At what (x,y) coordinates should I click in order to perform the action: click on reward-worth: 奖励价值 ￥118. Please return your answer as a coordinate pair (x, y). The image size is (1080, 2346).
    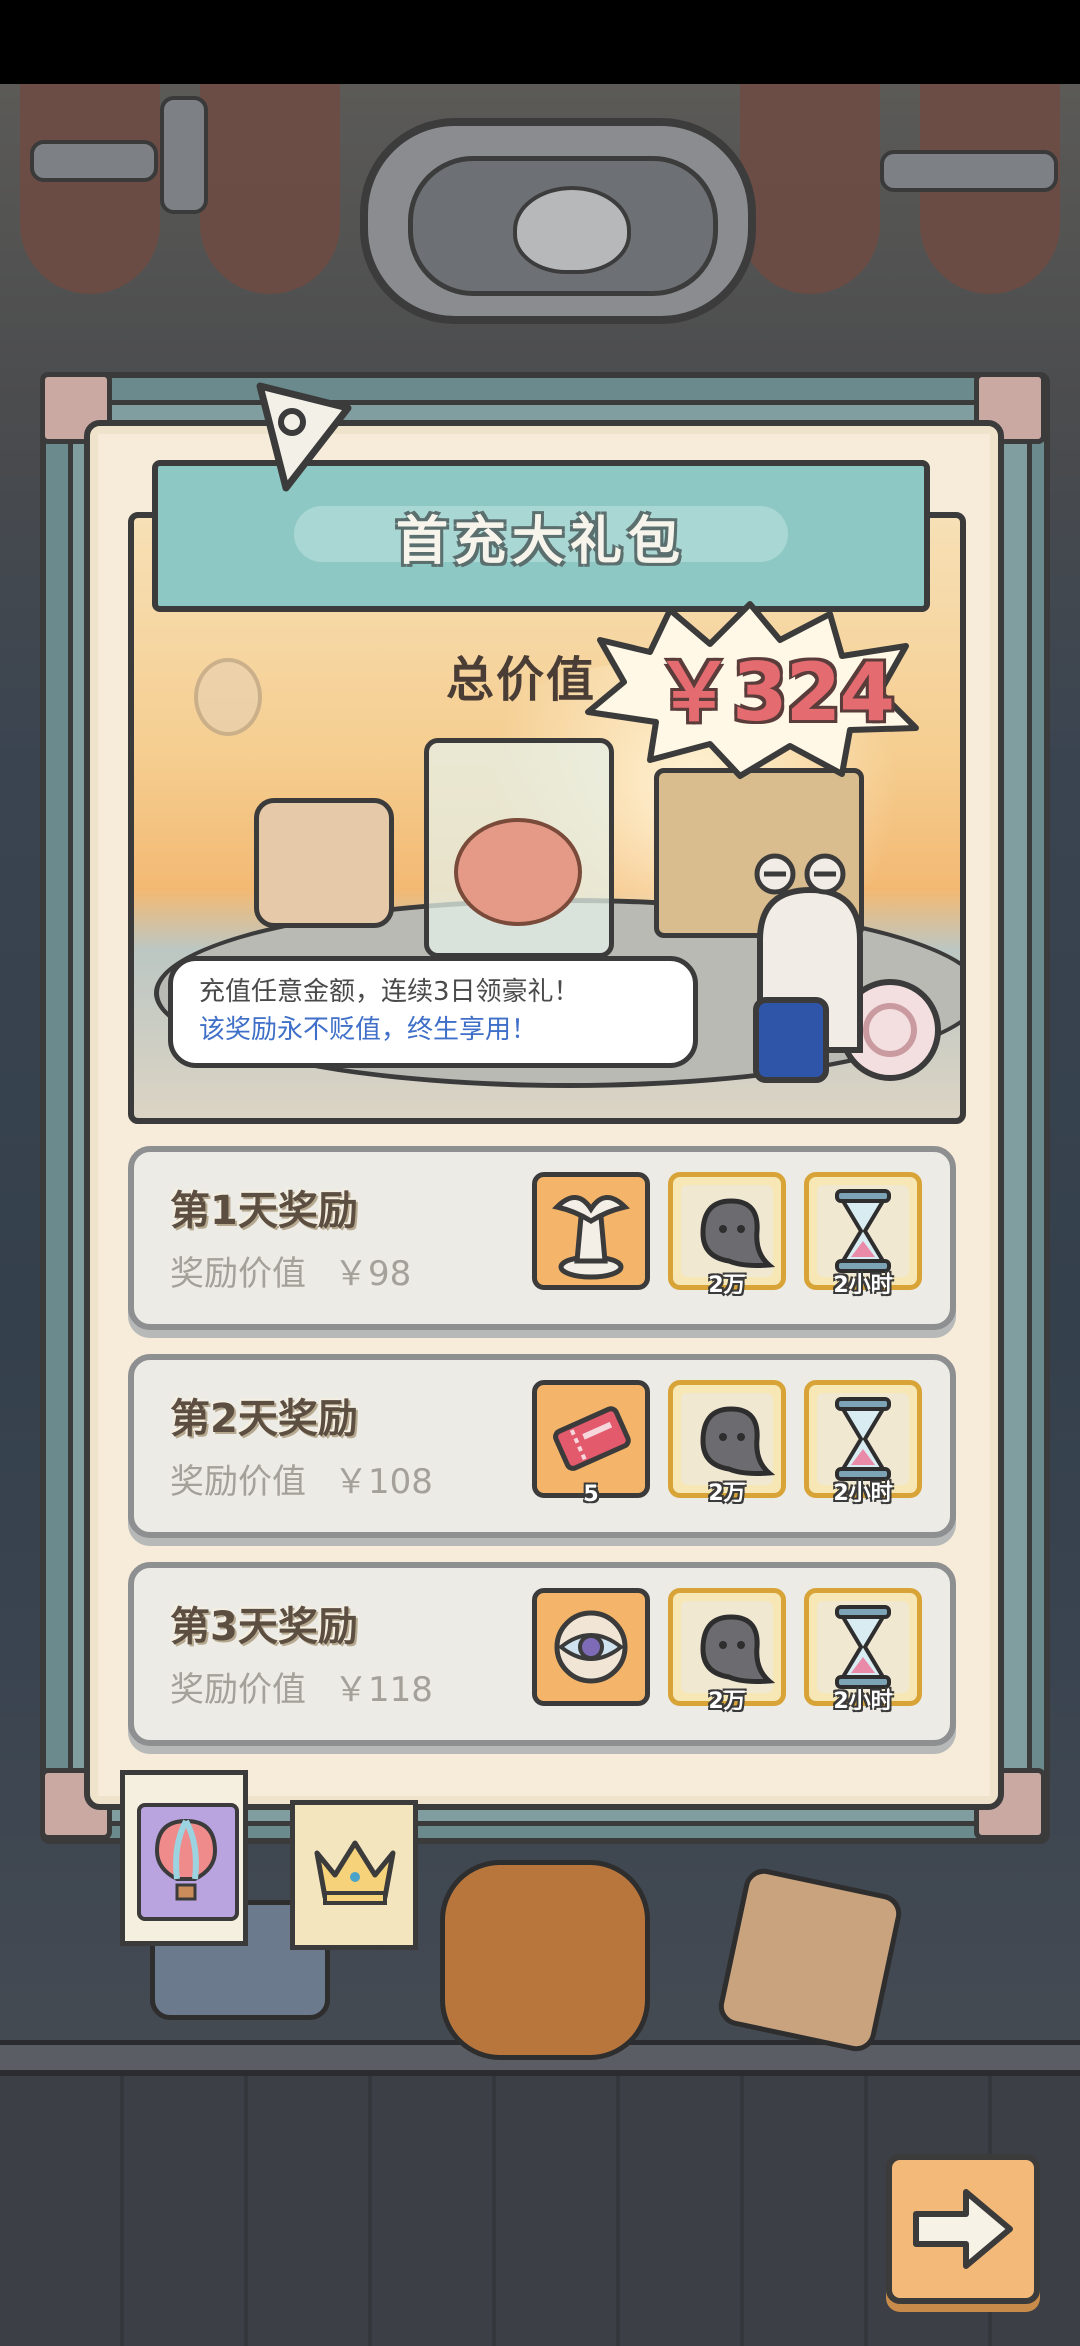
    Looking at the image, I should click on (301, 1690).